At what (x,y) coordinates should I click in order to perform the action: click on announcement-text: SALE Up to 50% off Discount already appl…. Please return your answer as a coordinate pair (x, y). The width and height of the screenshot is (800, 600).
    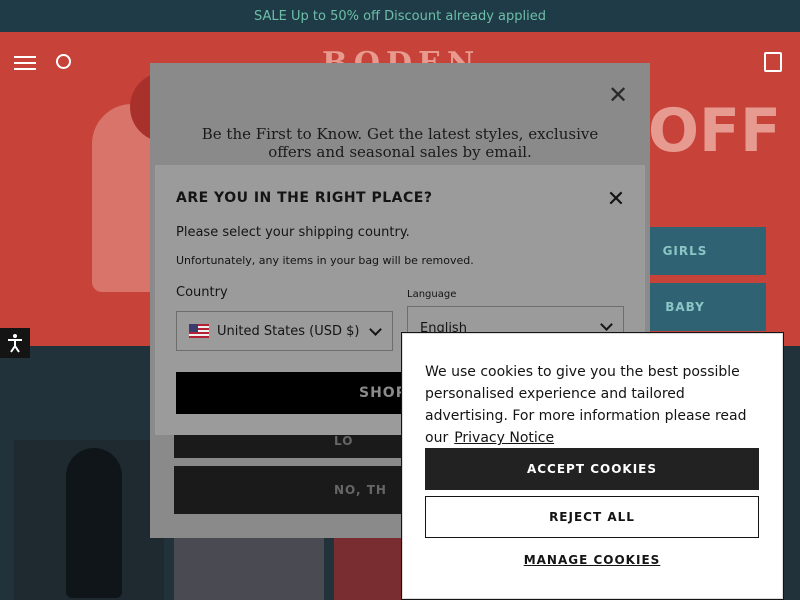
    Looking at the image, I should click on (400, 16).